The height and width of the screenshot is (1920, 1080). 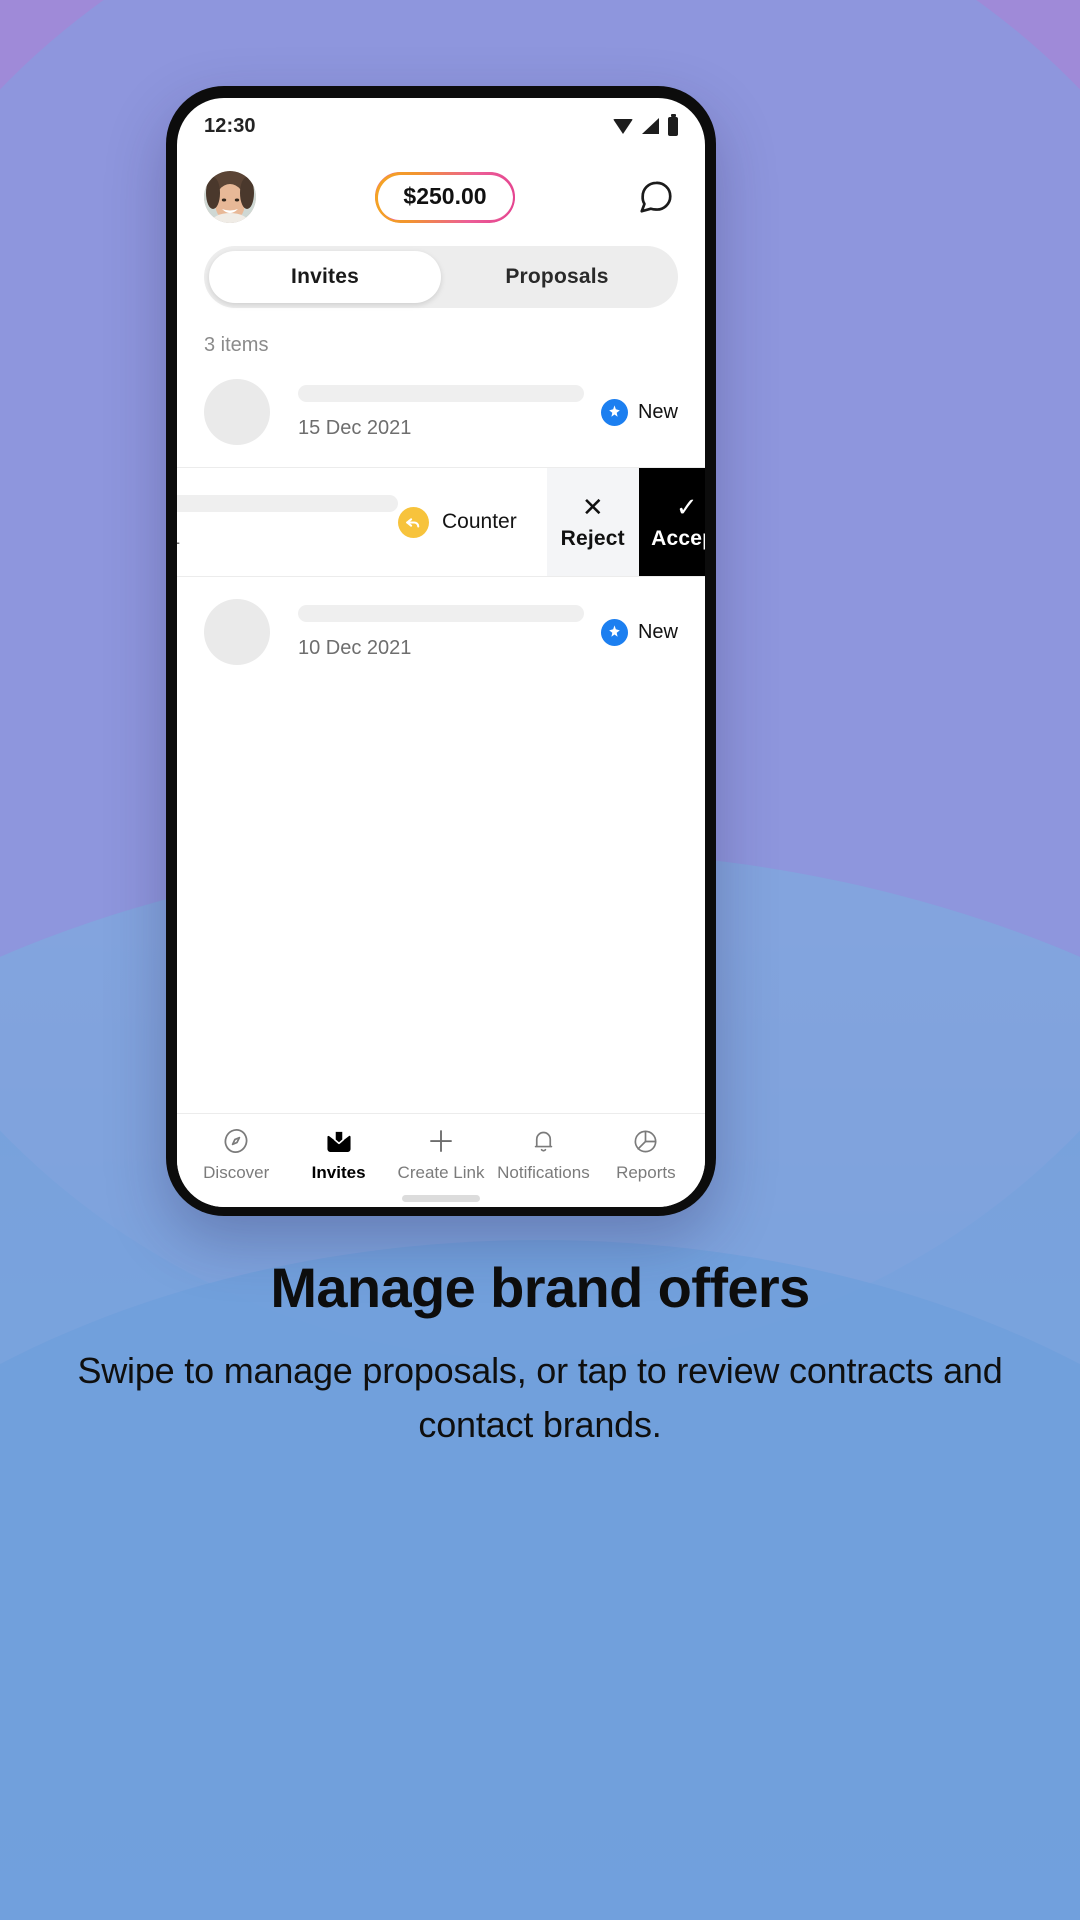 I want to click on nav-item-label: Notifications, so click(x=543, y=1172).